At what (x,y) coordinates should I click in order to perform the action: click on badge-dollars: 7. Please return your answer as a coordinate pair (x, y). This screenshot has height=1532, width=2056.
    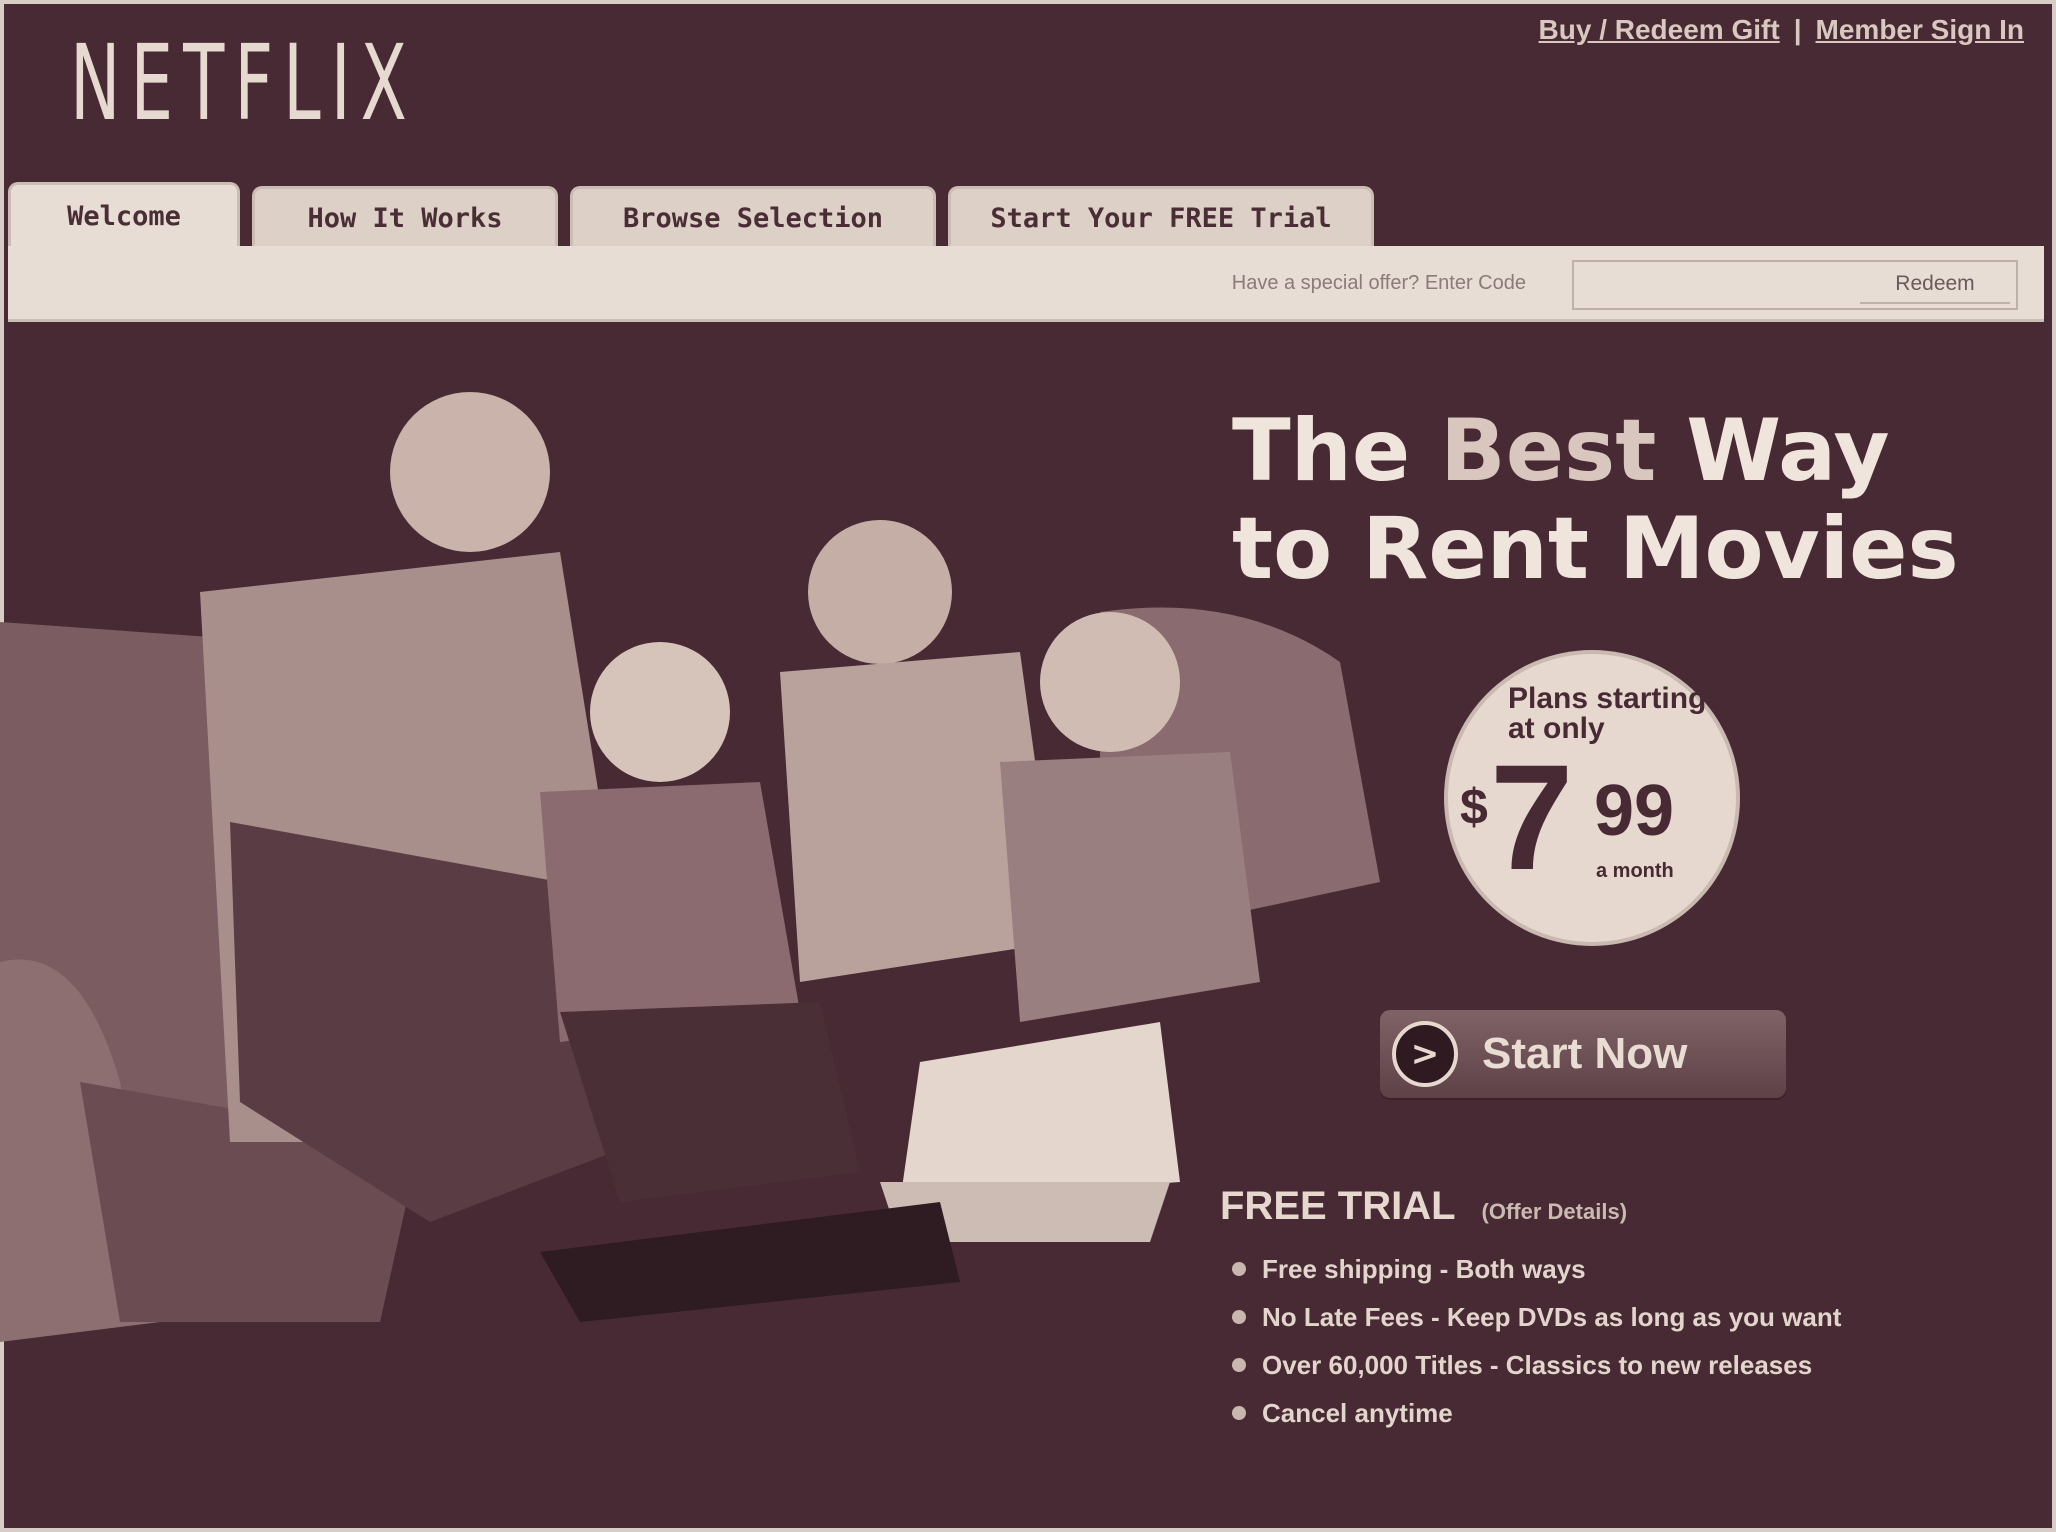
    Looking at the image, I should click on (1532, 817).